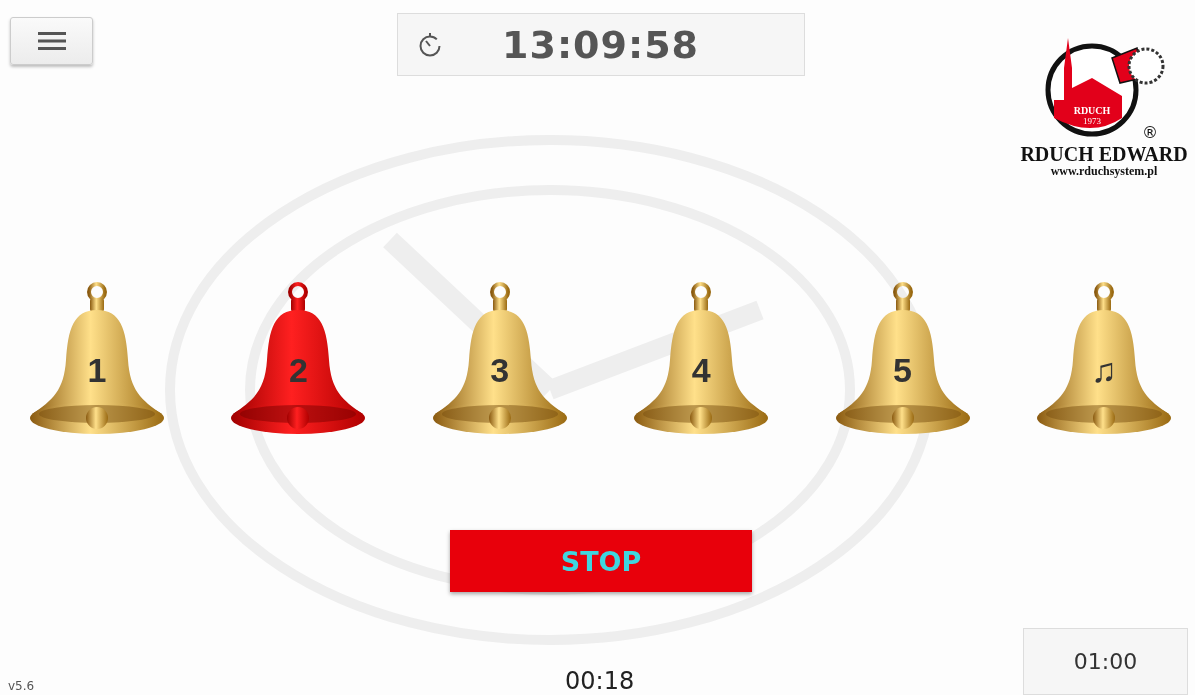 This screenshot has width=1195, height=695. What do you see at coordinates (430, 44) in the screenshot?
I see `timer-icon` at bounding box center [430, 44].